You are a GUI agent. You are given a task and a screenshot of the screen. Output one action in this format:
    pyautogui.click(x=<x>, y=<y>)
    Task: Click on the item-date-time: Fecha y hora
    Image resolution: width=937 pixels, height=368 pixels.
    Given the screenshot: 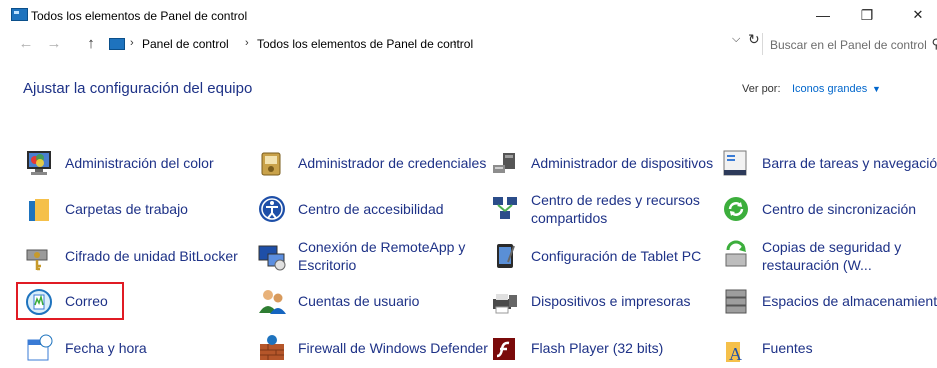 What is the action you would take?
    pyautogui.click(x=133, y=348)
    